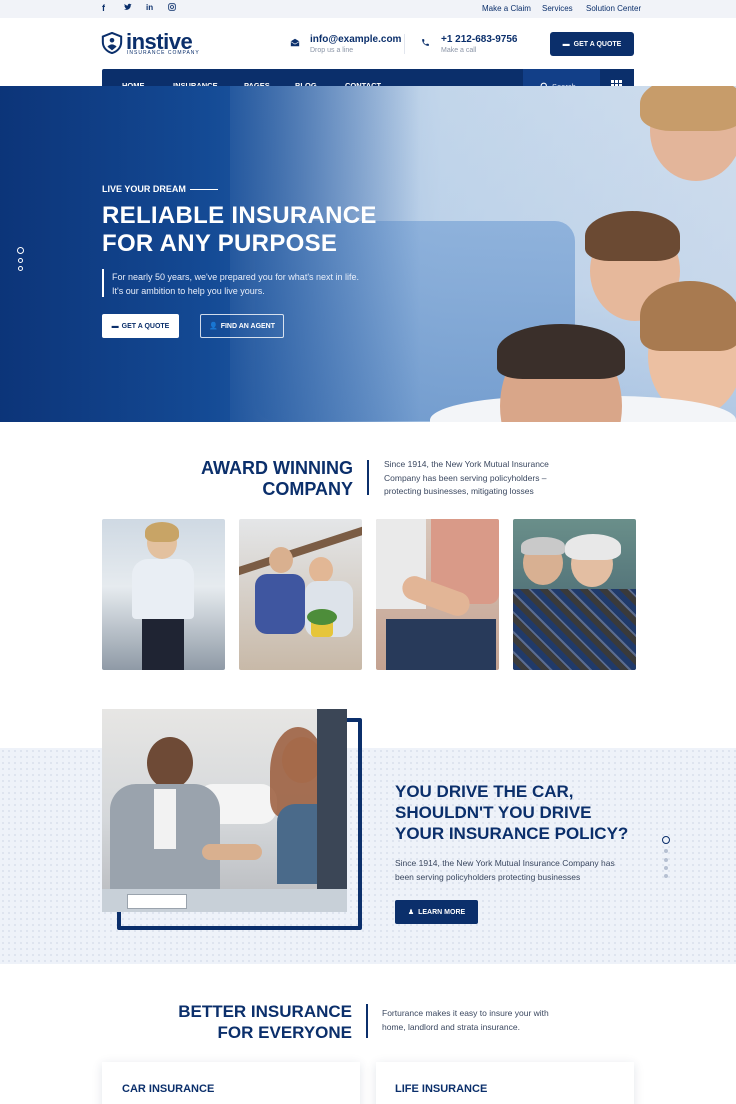 This screenshot has height=1104, width=736. I want to click on header-divider, so click(404, 44).